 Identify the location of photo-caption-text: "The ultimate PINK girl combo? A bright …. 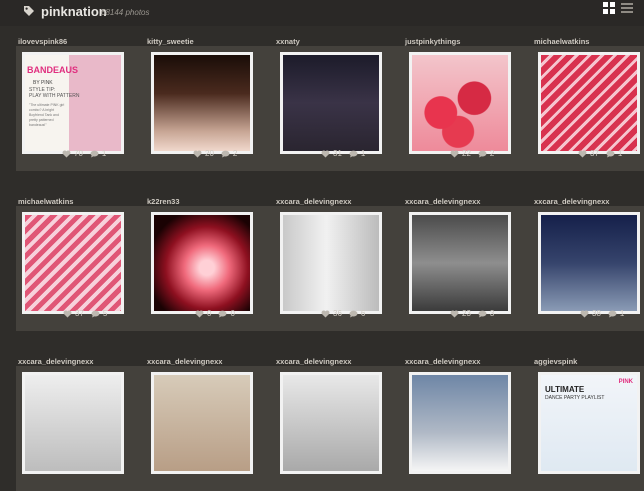
(47, 115).